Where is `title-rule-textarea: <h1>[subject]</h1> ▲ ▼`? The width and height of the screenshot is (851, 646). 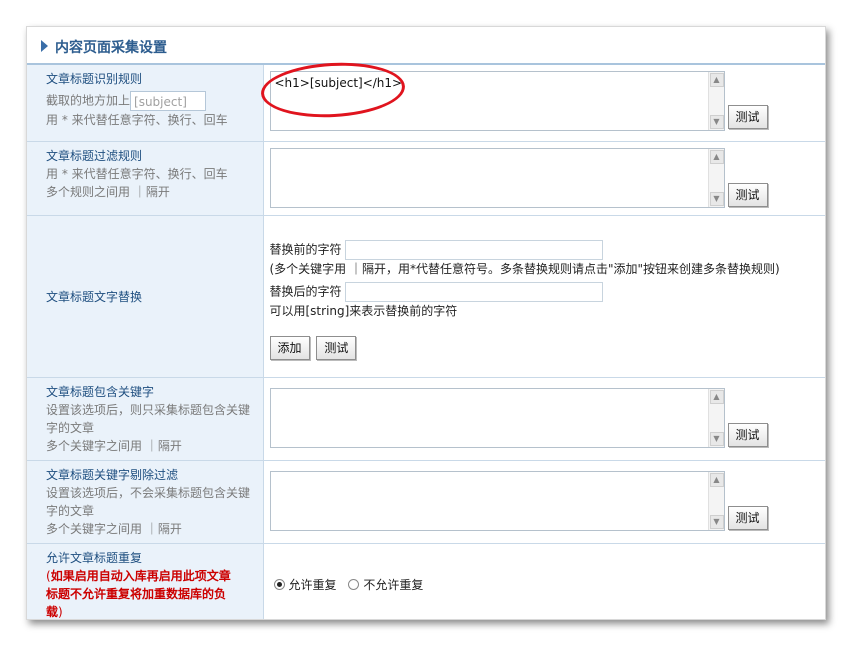 title-rule-textarea: <h1>[subject]</h1> ▲ ▼ is located at coordinates (497, 101).